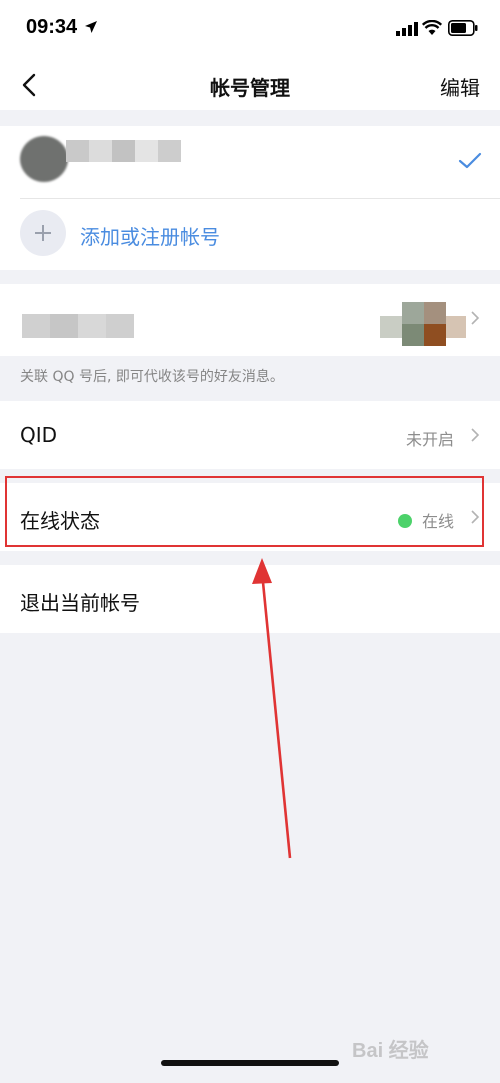 The height and width of the screenshot is (1083, 500). I want to click on watermark: Bai 经验, so click(390, 1051).